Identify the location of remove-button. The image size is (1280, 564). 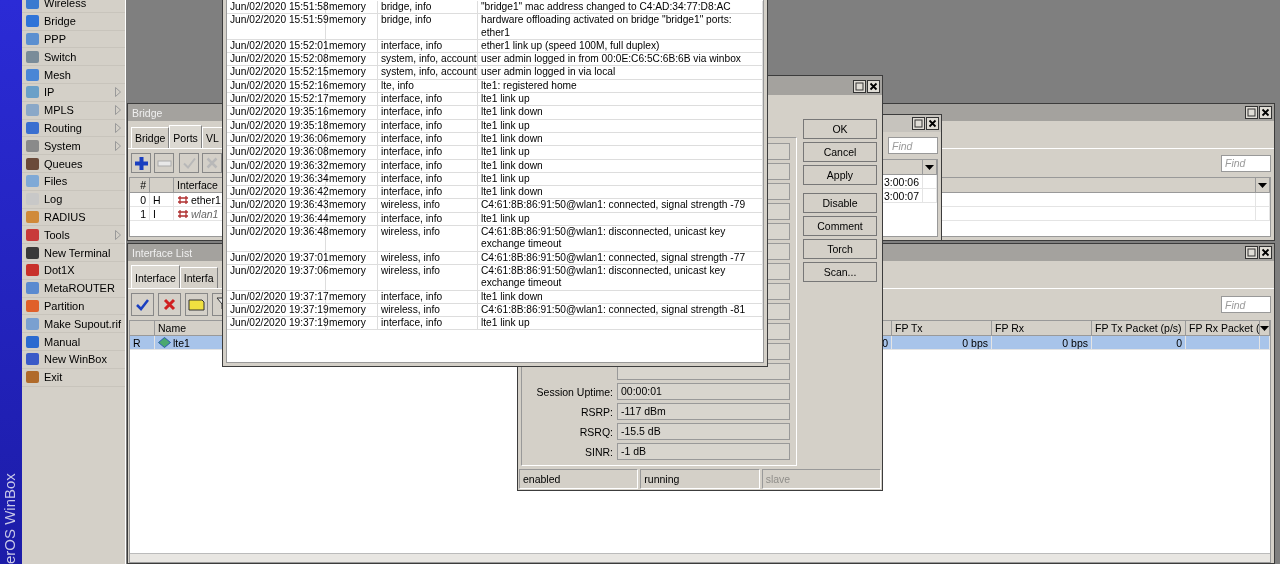
(164, 163).